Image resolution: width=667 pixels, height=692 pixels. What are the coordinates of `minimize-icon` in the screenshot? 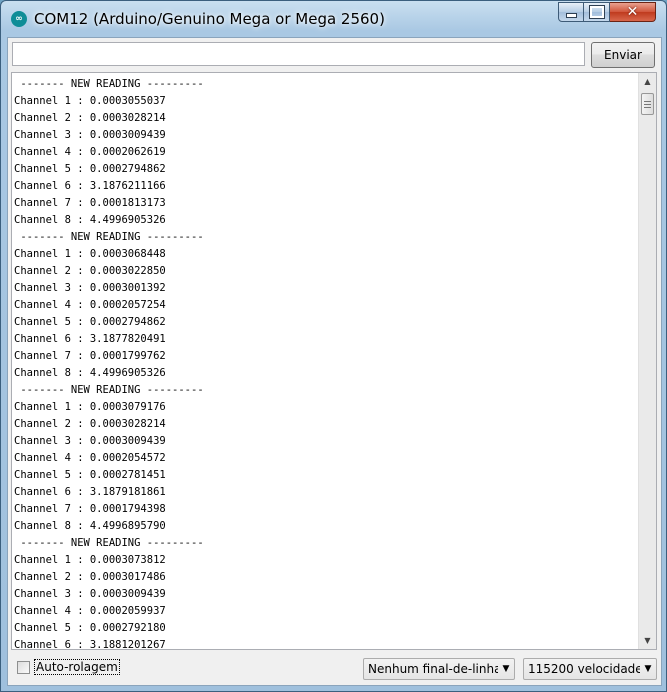 It's located at (571, 15).